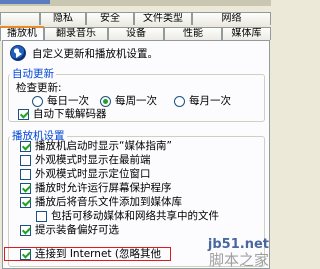 Image resolution: width=320 pixels, height=269 pixels. Describe the element at coordinates (238, 260) in the screenshot. I see `watermark-name: 脚本之家` at that location.